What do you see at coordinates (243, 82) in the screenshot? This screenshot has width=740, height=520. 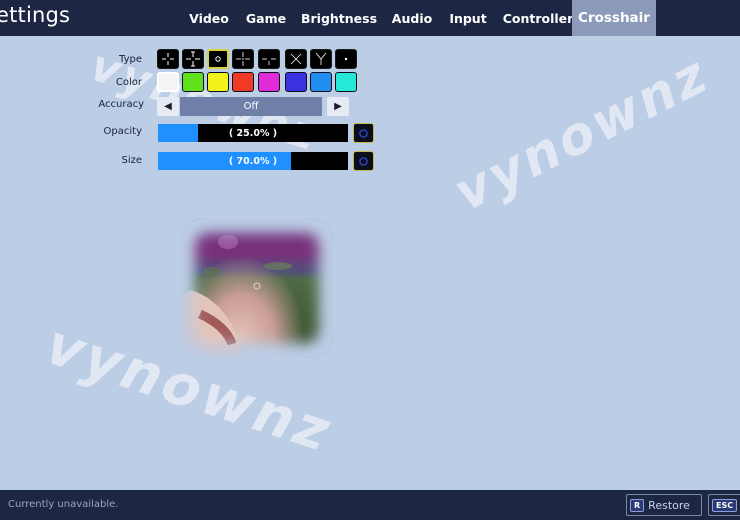 I see `color-swatch-red` at bounding box center [243, 82].